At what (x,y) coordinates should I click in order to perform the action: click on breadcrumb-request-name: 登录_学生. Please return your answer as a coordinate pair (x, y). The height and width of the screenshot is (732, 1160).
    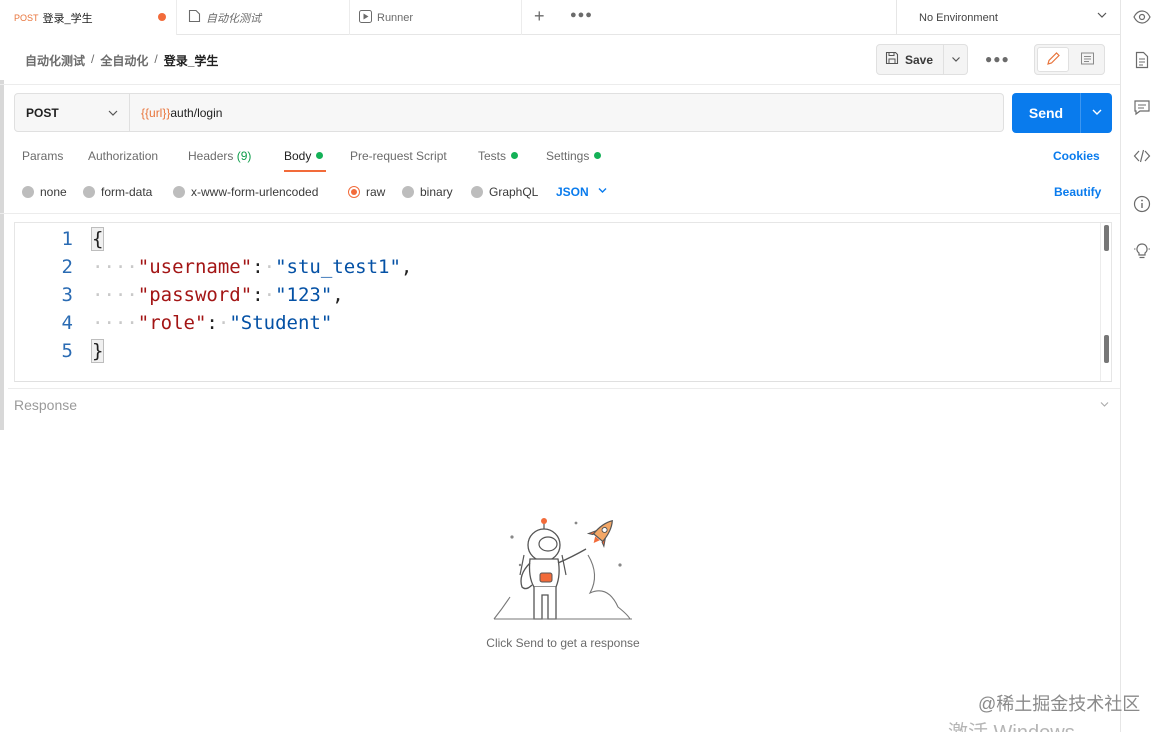
    Looking at the image, I should click on (191, 60).